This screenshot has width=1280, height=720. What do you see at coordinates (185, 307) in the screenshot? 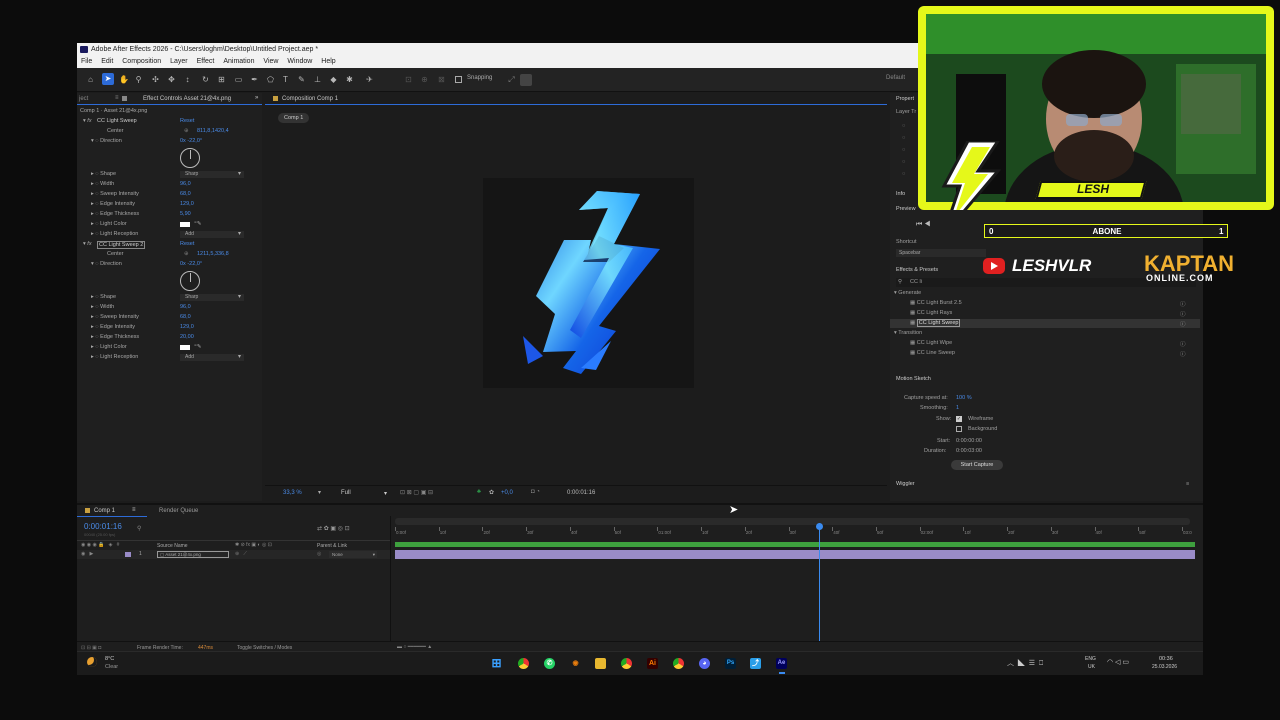
I see `fx2-prop-value: 96,0` at bounding box center [185, 307].